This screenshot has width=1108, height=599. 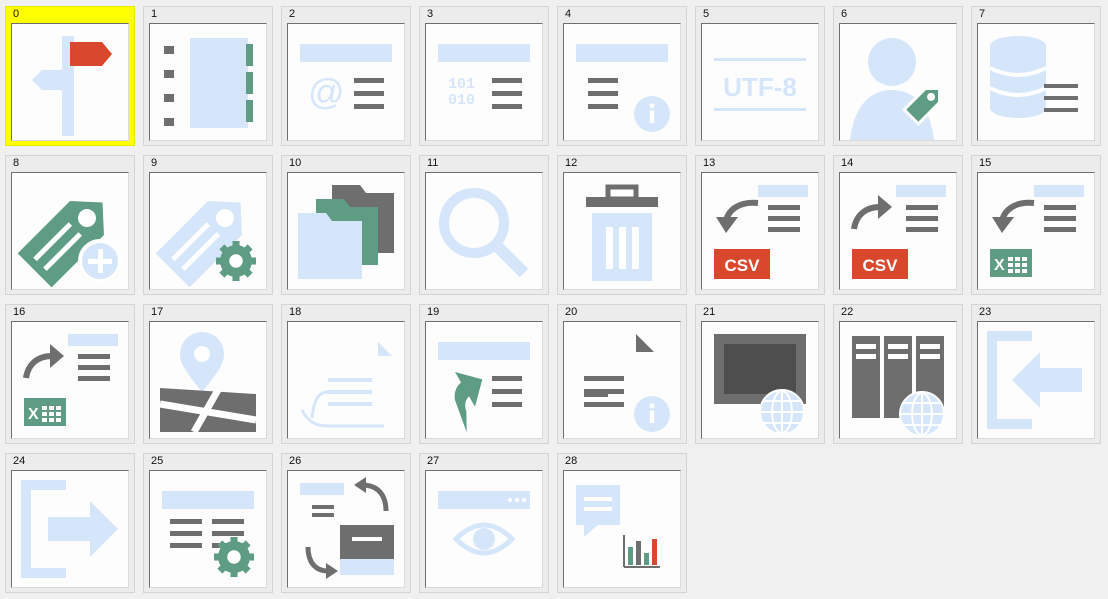 I want to click on upload-list-icon, so click(x=484, y=380).